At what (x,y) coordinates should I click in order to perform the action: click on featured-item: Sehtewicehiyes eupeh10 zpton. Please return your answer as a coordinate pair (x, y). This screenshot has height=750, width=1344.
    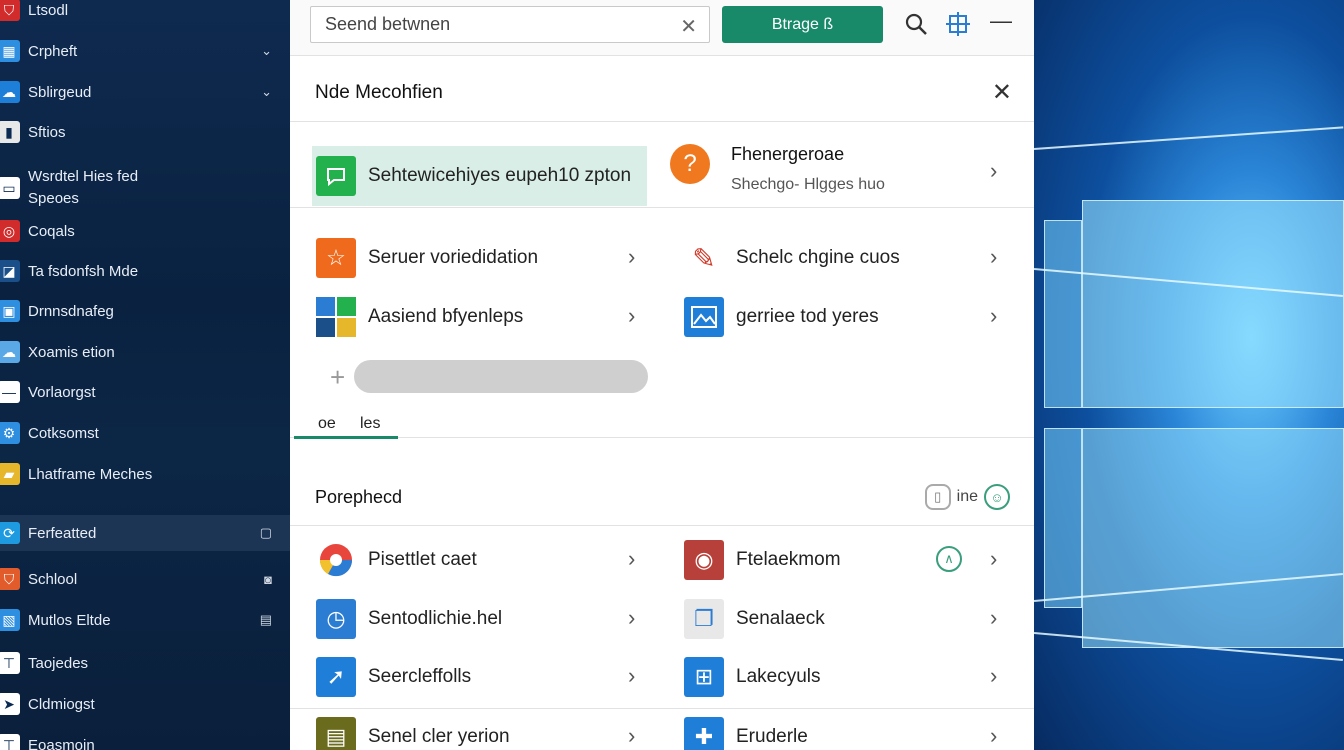
    Looking at the image, I should click on (479, 176).